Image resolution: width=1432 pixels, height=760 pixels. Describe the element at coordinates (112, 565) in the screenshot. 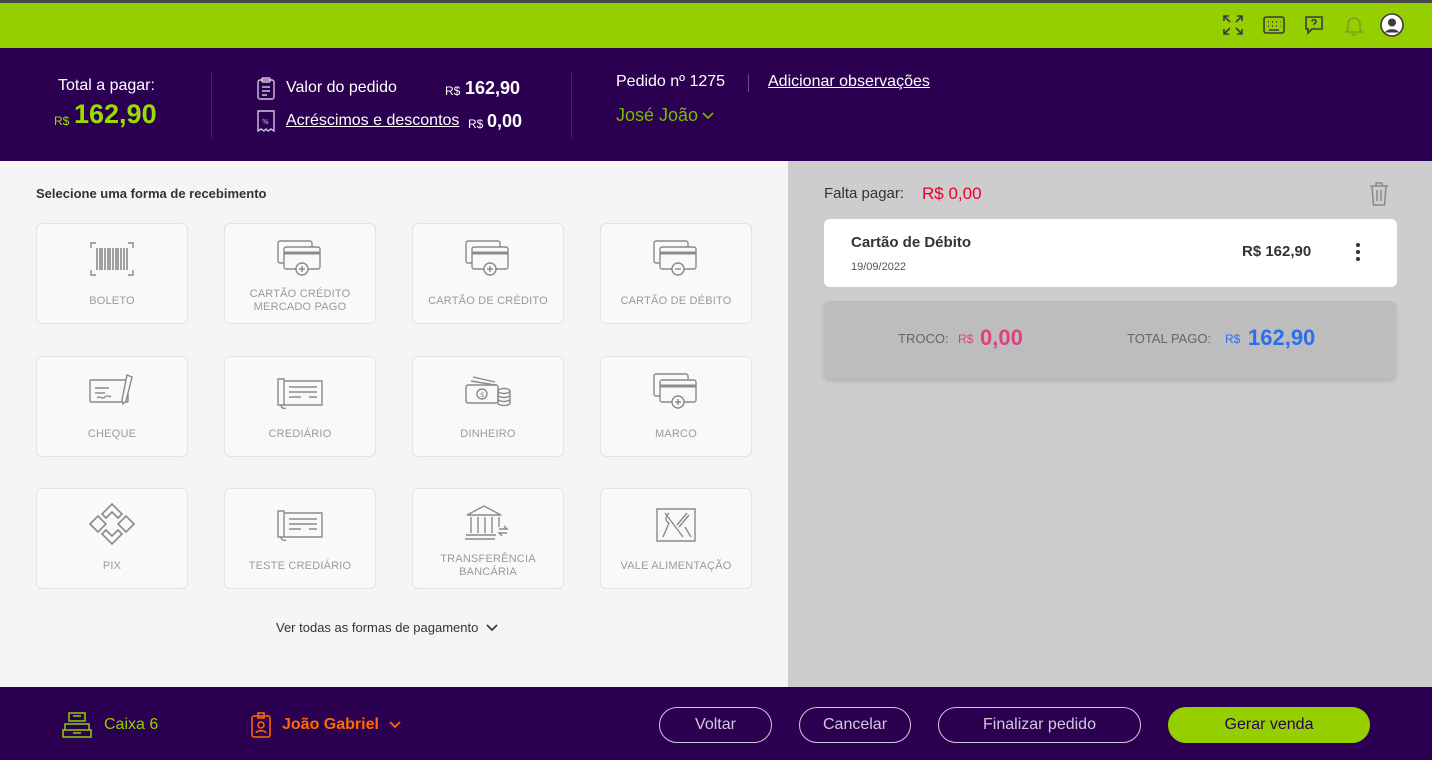

I see `payment-method-label: PIX` at that location.